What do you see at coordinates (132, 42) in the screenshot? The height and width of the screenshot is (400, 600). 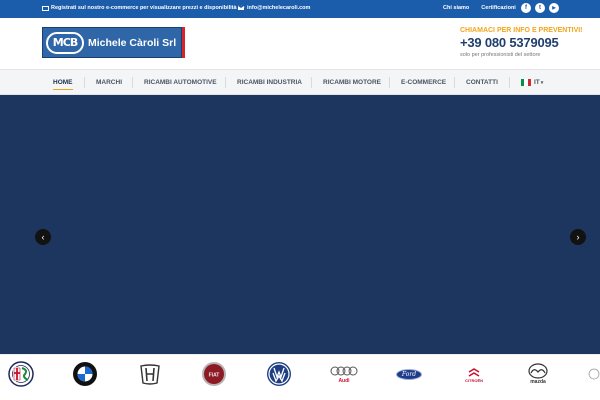 I see `logo-text: Michele Càroli Srl` at bounding box center [132, 42].